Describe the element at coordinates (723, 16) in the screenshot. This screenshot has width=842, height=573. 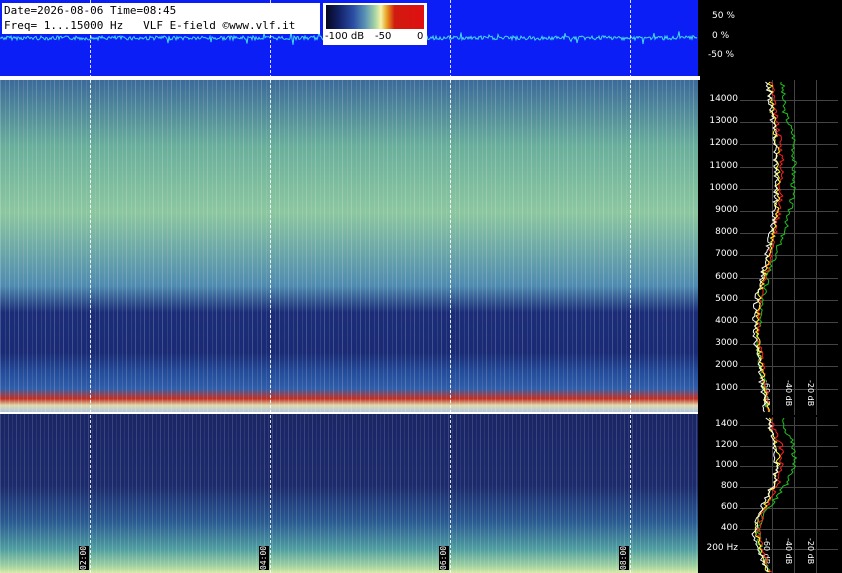
I see `waveform-scale-top: 50 %` at that location.